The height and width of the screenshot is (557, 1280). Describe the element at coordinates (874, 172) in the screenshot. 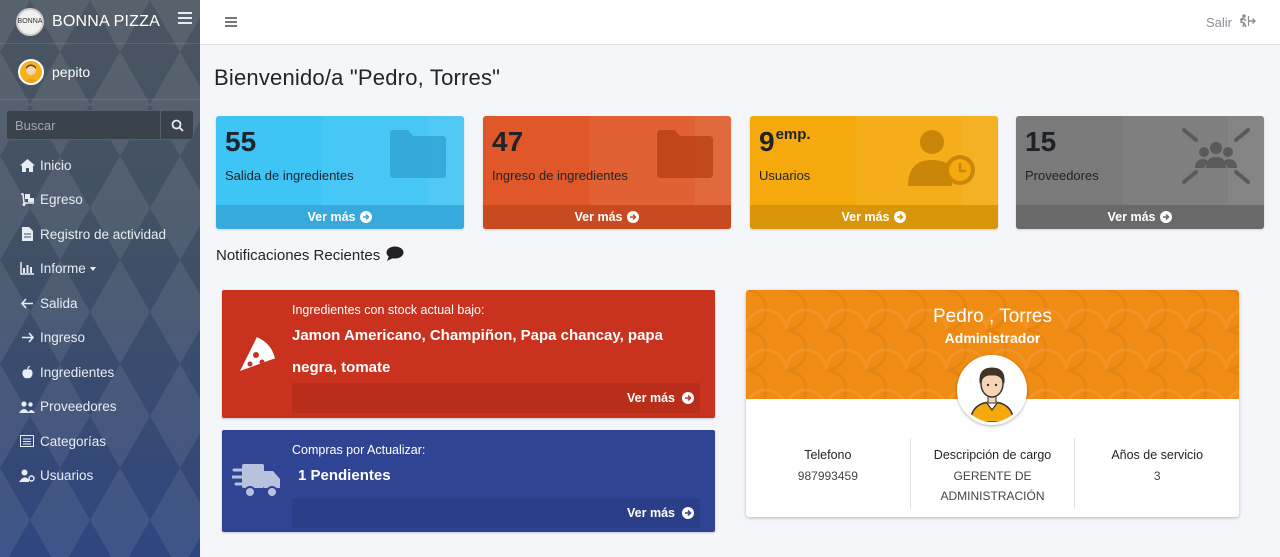

I see `stat-box-usuarios: 9emp. Usuarios Ver más` at that location.